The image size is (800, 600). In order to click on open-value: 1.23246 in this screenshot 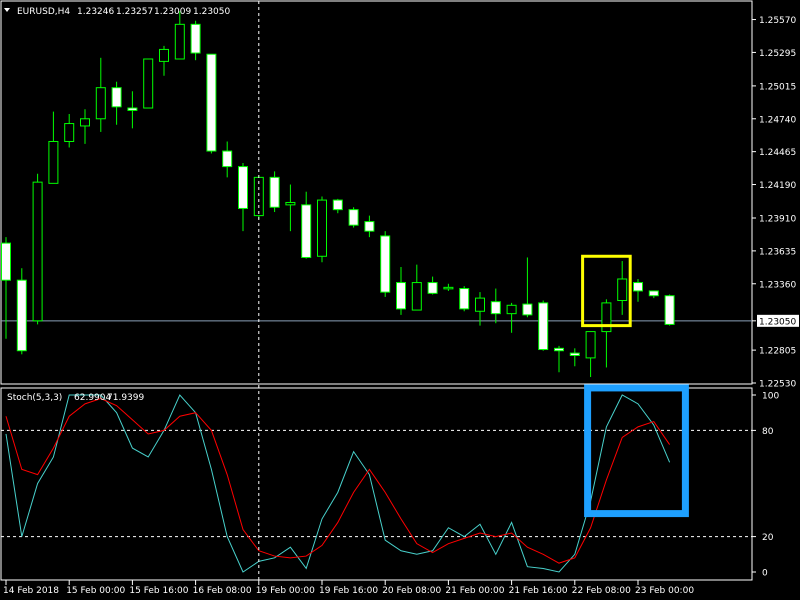, I will do `click(95, 12)`.